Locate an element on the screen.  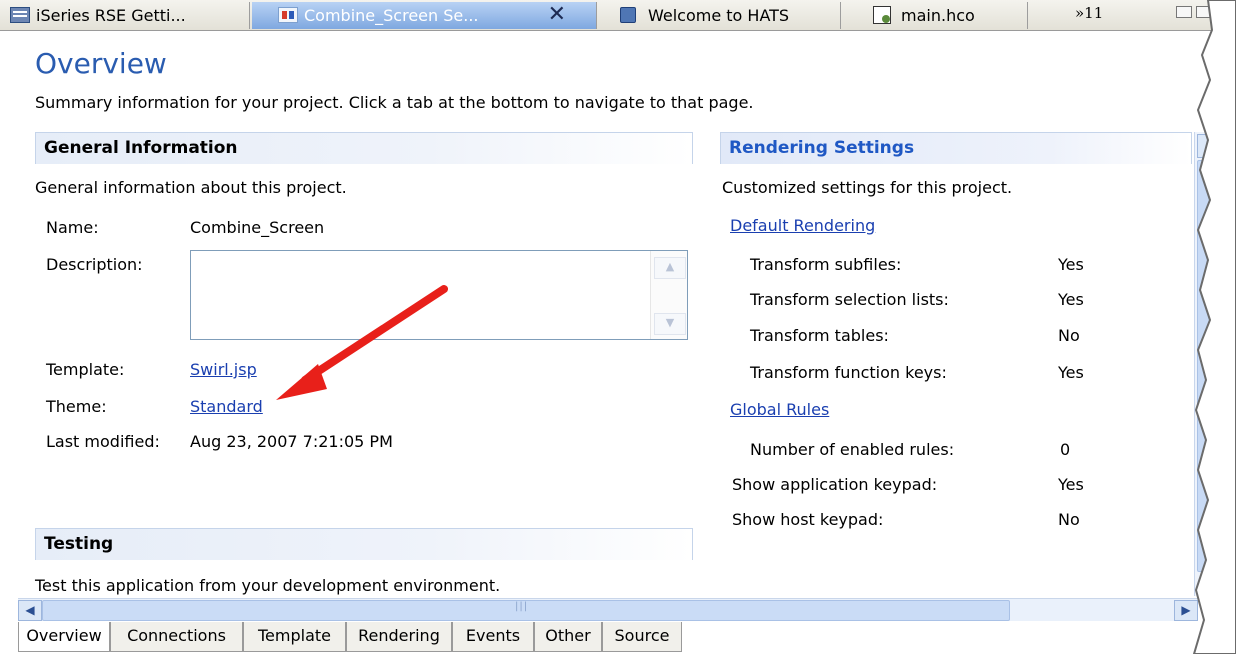
vertical-scrollbar: ▲ is located at coordinates (1209, 364).